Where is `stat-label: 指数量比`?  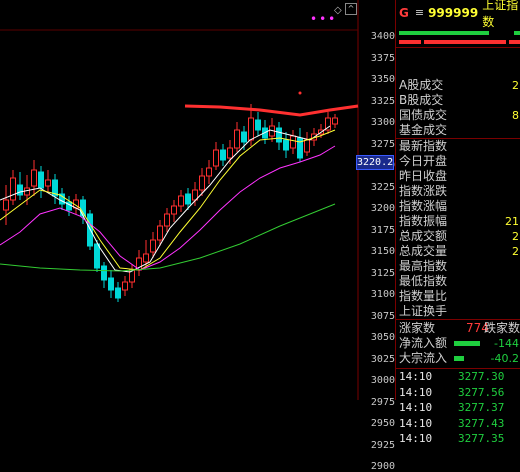 stat-label: 指数量比 is located at coordinates (423, 296).